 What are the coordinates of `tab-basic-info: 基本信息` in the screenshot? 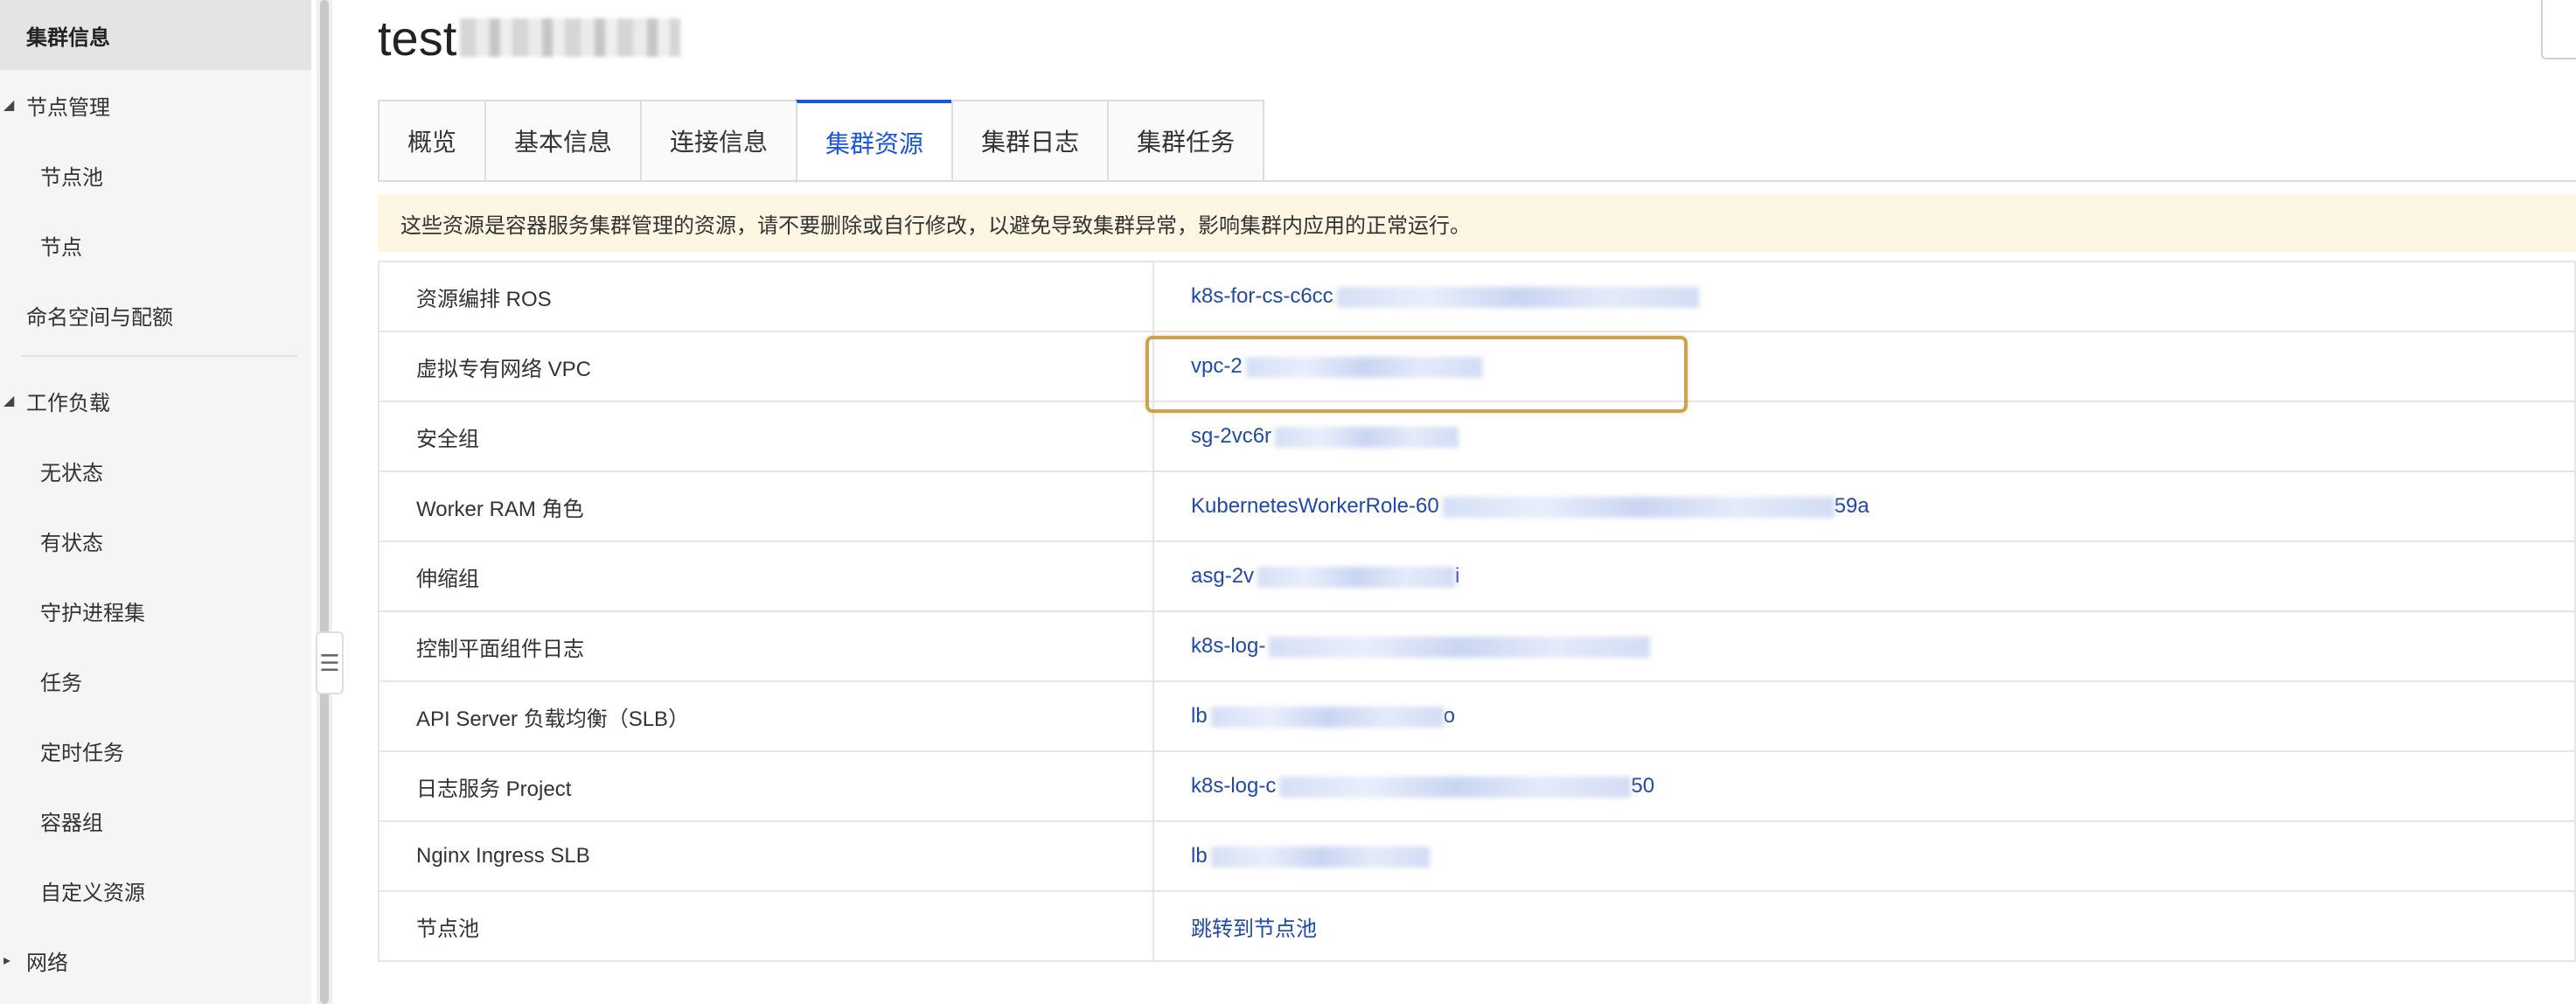 It's located at (562, 141).